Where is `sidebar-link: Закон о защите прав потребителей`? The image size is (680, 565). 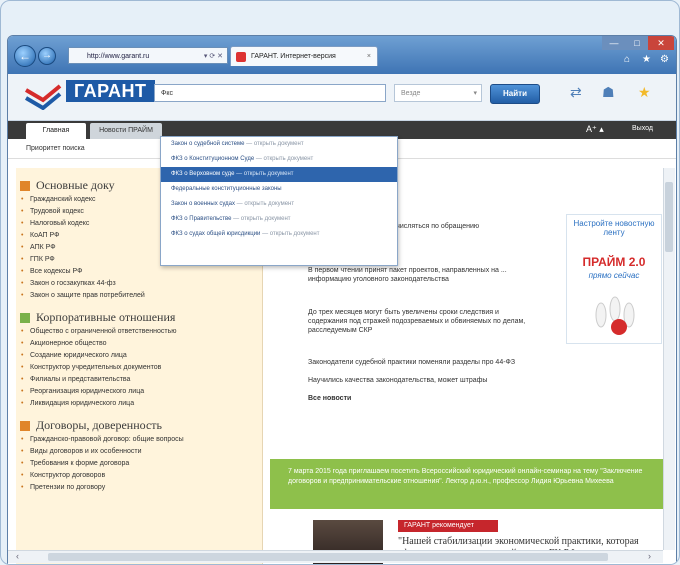
sidebar-link: Закон о защите прав потребителей is located at coordinates (83, 295).